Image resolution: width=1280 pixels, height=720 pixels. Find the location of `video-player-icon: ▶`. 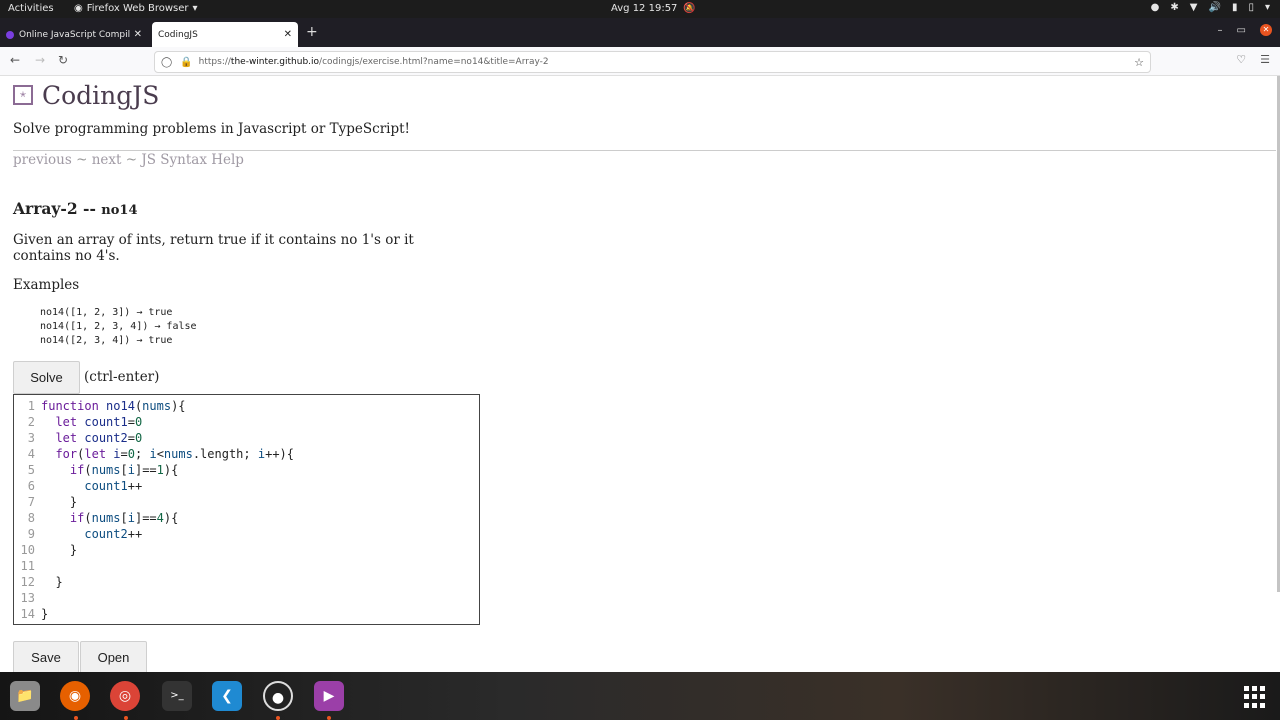

video-player-icon: ▶ is located at coordinates (329, 696).